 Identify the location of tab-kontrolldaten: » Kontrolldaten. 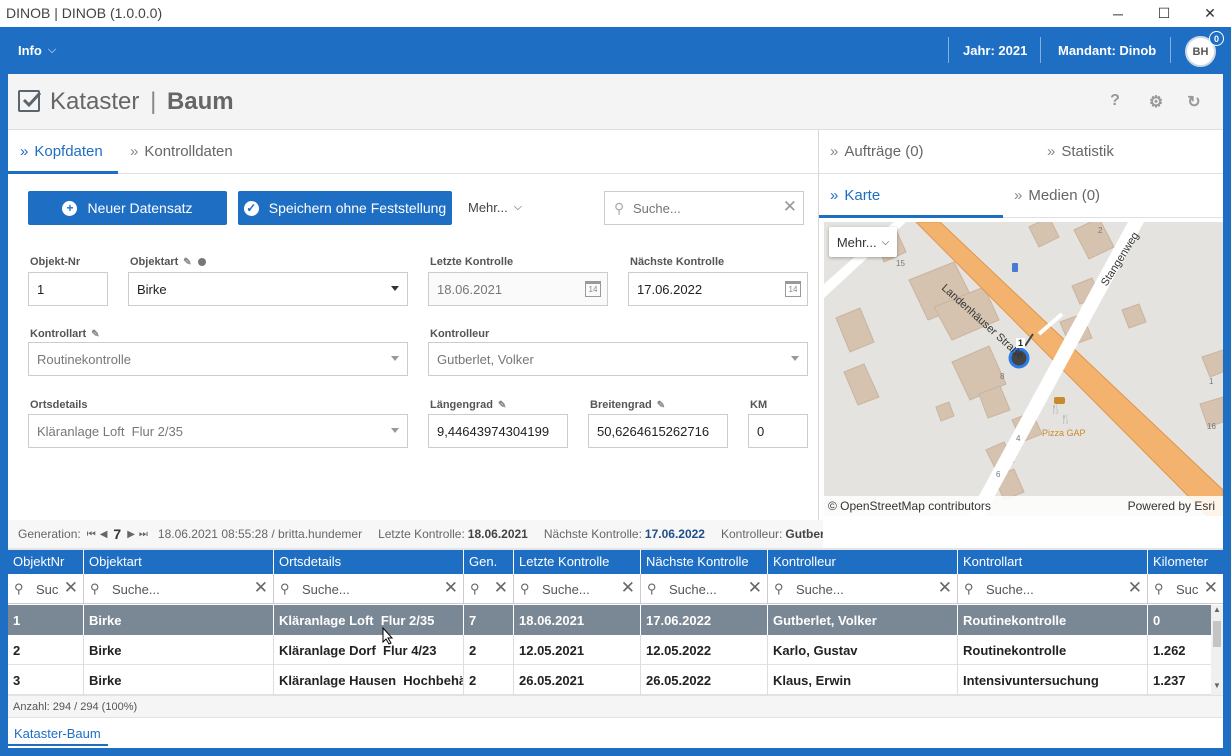
(181, 151).